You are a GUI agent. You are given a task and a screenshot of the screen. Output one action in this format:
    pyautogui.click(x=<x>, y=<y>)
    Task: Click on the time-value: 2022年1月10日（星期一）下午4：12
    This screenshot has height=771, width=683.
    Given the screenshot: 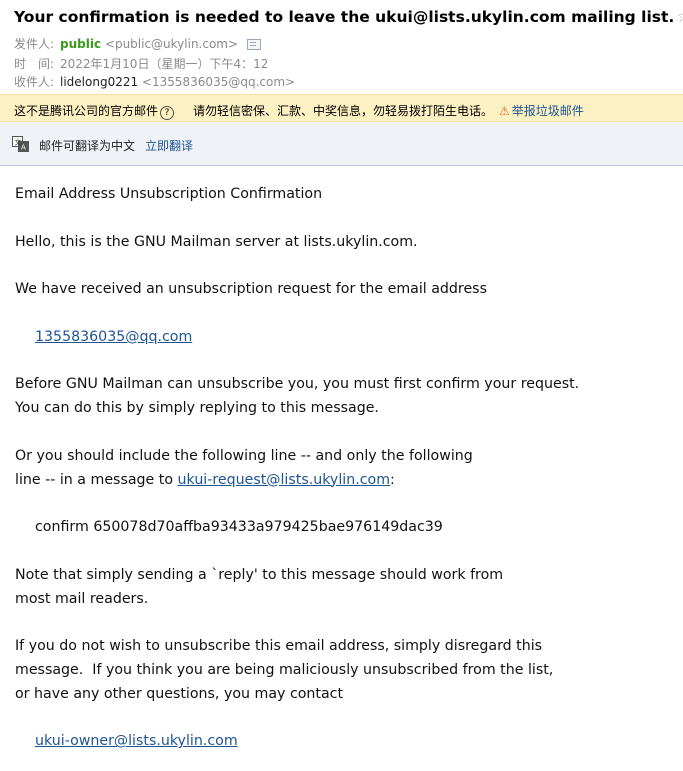 What is the action you would take?
    pyautogui.click(x=164, y=64)
    